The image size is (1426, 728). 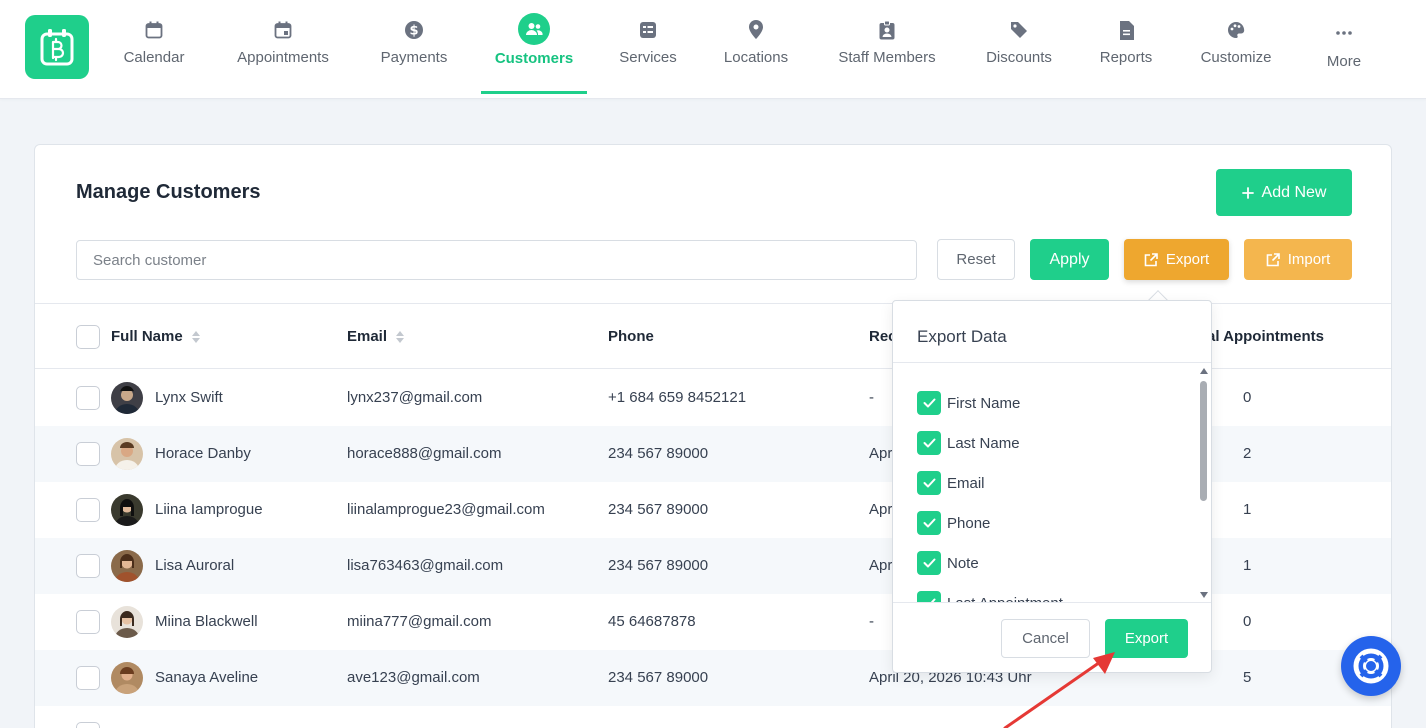 I want to click on add-new-label: Add New, so click(x=1294, y=192).